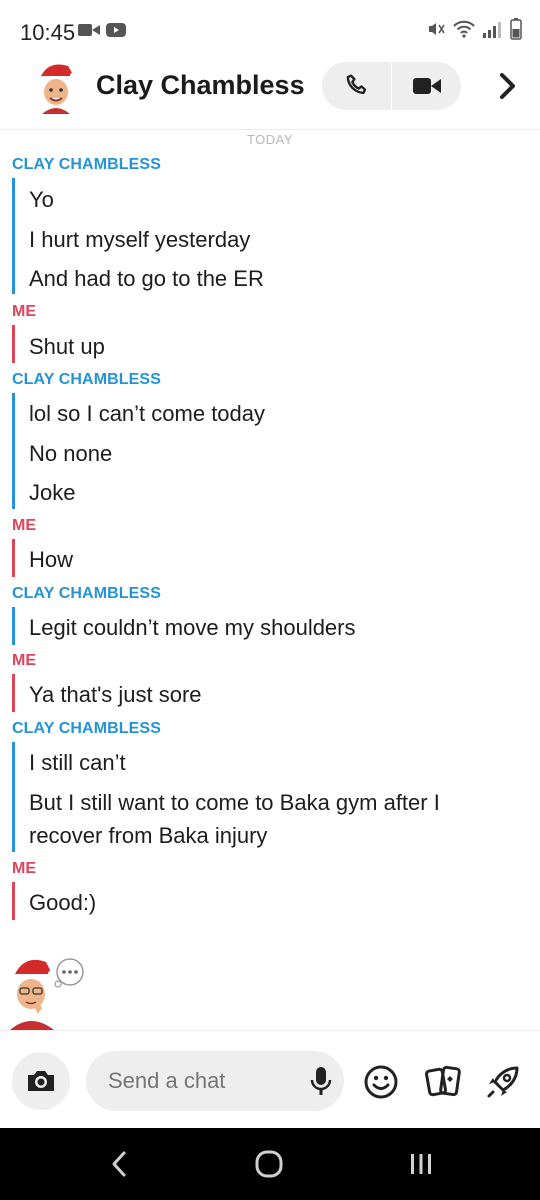  What do you see at coordinates (279, 346) in the screenshot?
I see `message-text: Shut up` at bounding box center [279, 346].